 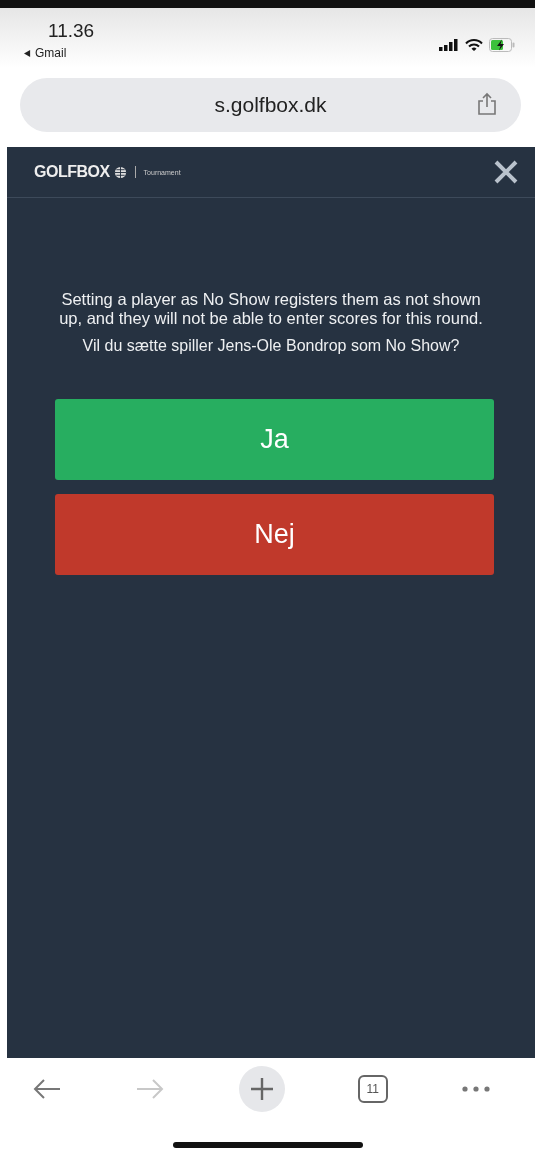 I want to click on address-bar: s.golfbox.dk, so click(x=270, y=105).